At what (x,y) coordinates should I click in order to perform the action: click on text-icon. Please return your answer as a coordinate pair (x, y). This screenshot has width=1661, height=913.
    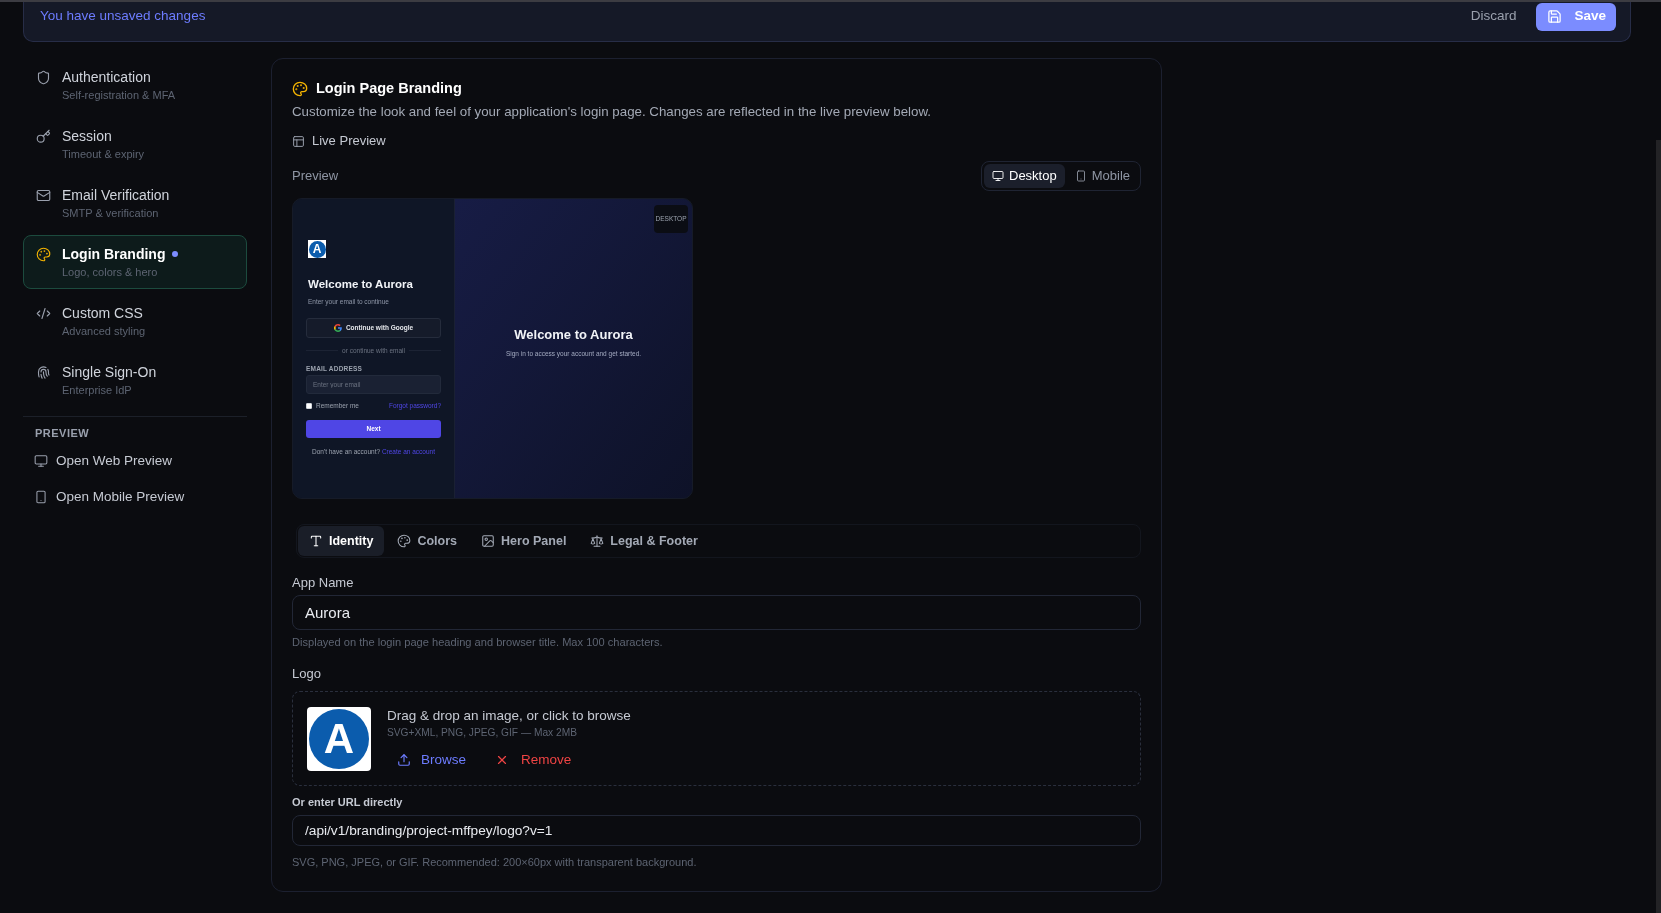
    Looking at the image, I should click on (316, 541).